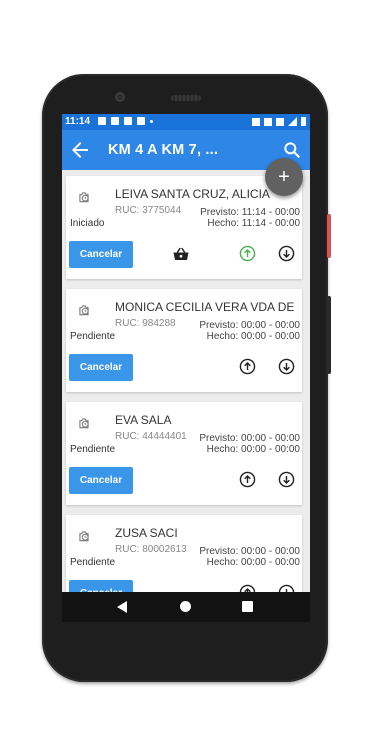 Image resolution: width=380 pixels, height=751 pixels. Describe the element at coordinates (78, 121) in the screenshot. I see `status-time: 11:14` at that location.